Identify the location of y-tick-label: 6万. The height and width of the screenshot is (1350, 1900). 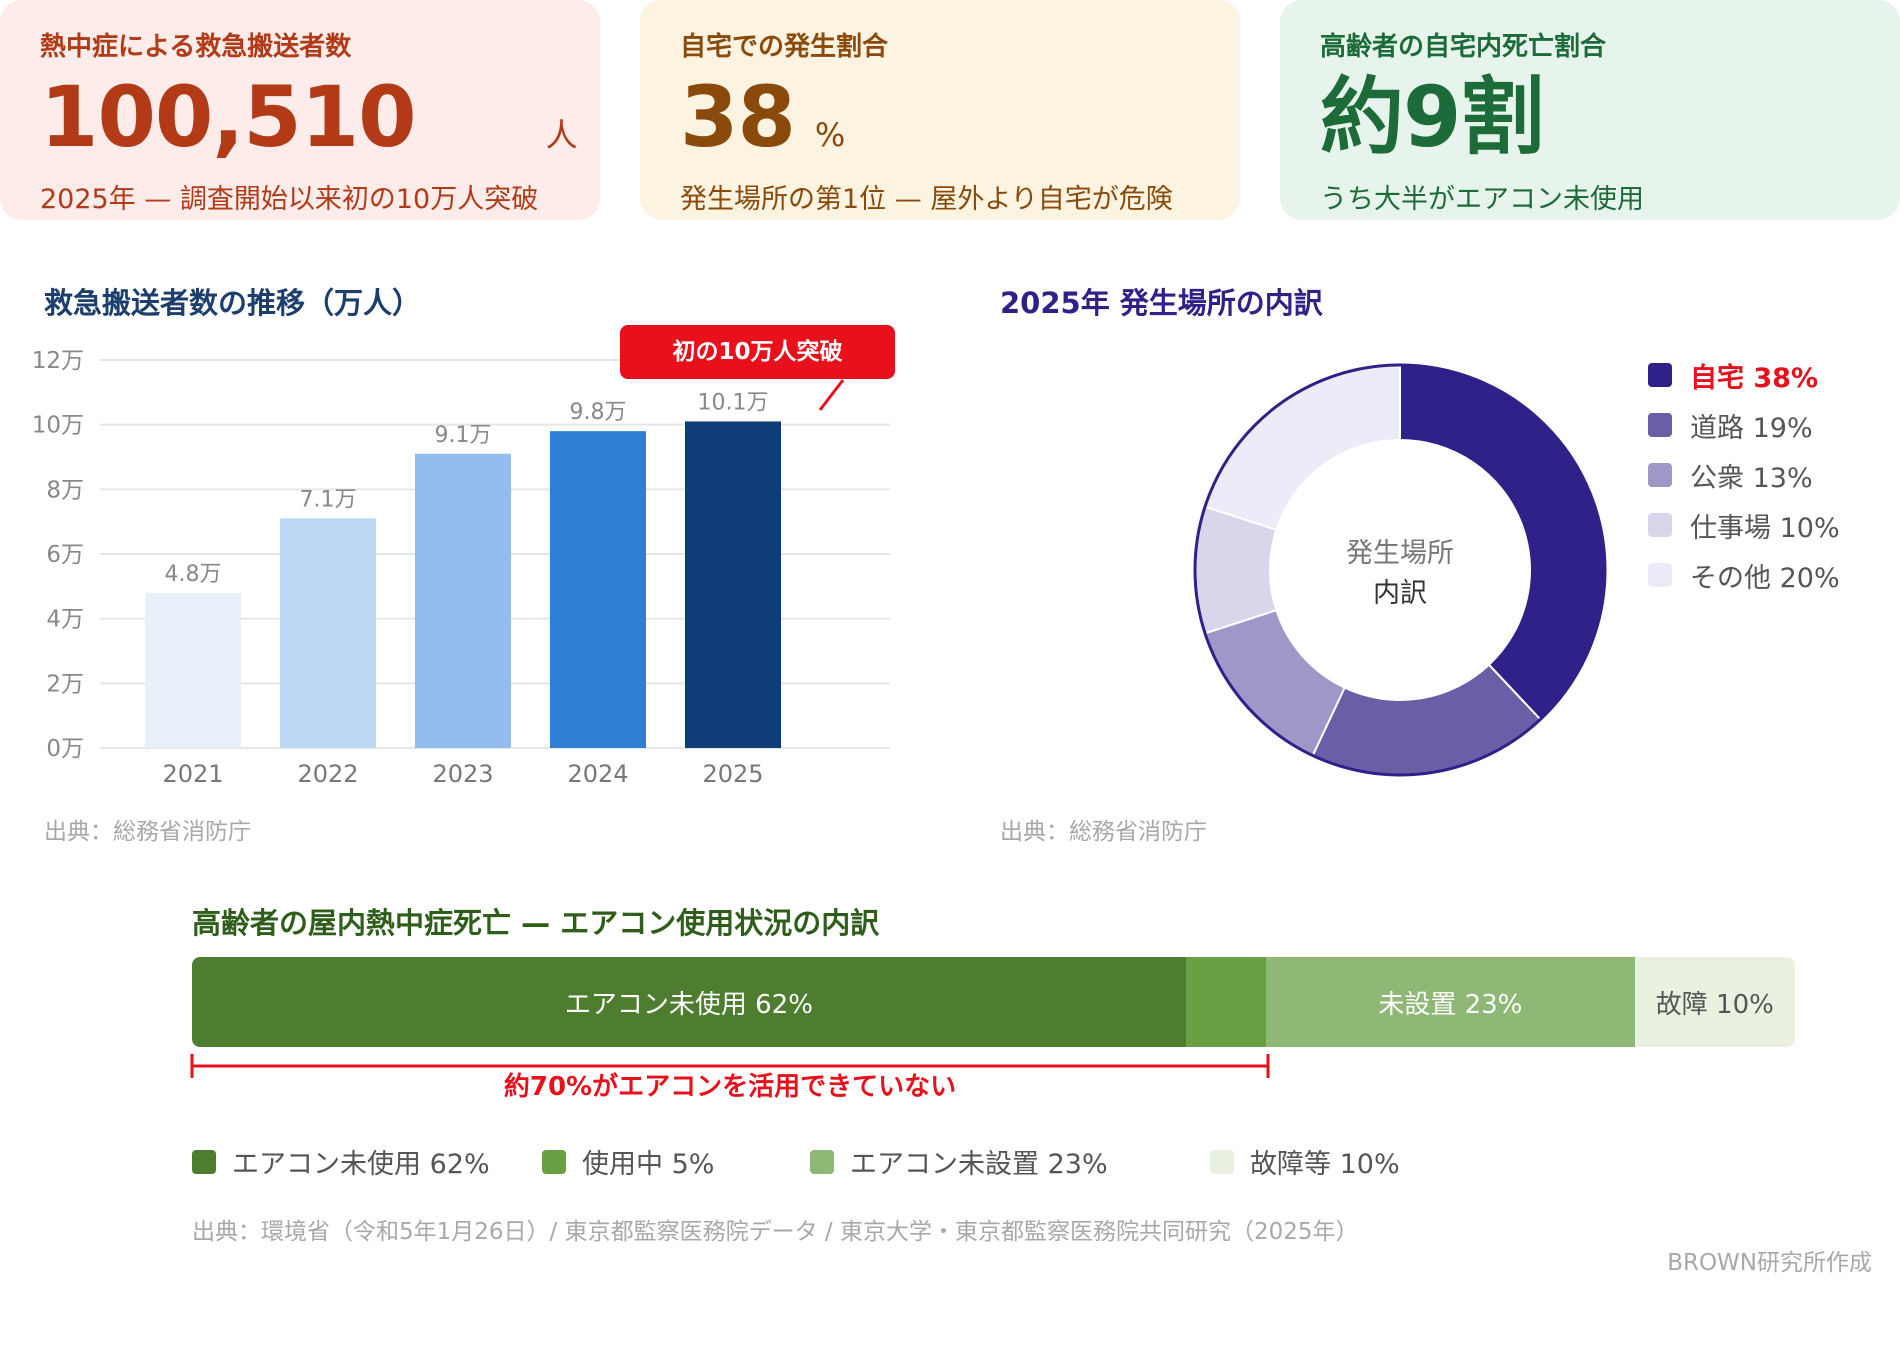
(65, 555).